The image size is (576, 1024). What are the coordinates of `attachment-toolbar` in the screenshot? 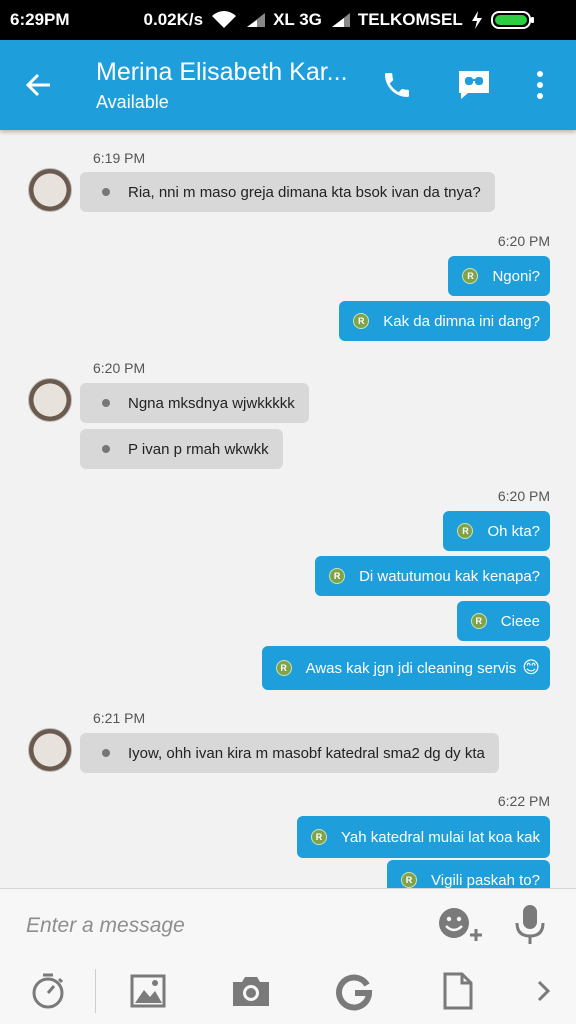 It's located at (288, 992).